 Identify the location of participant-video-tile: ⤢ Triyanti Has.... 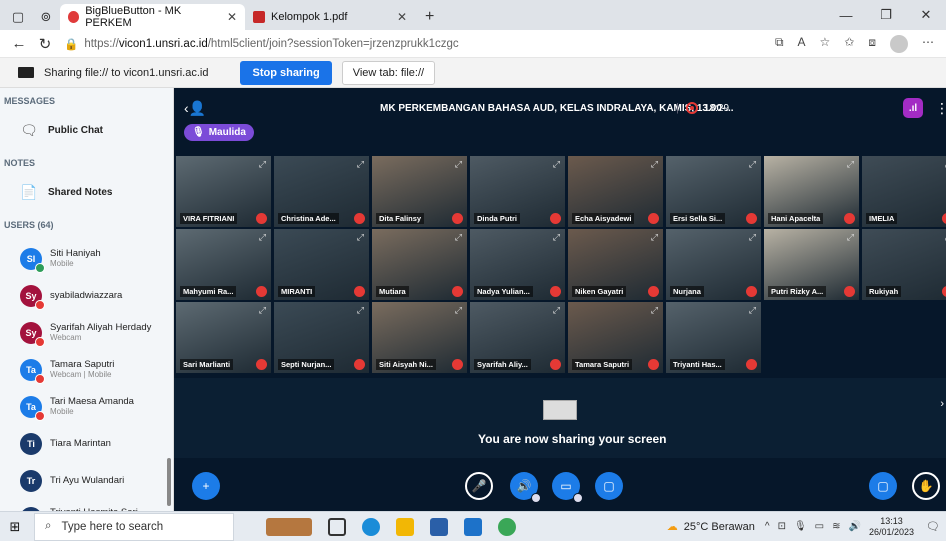
(713, 337).